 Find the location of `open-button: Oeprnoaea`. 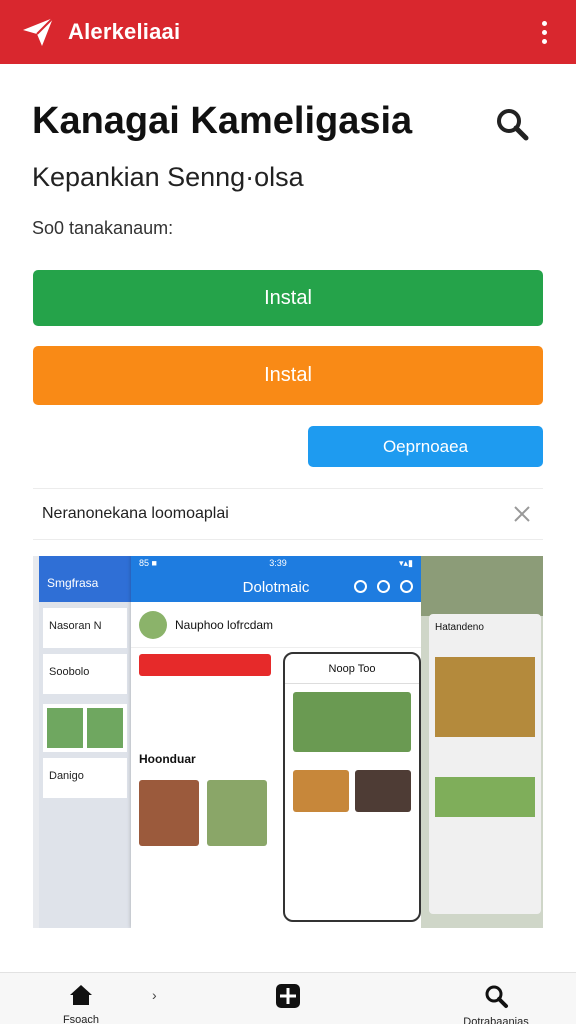

open-button: Oeprnoaea is located at coordinates (425, 446).